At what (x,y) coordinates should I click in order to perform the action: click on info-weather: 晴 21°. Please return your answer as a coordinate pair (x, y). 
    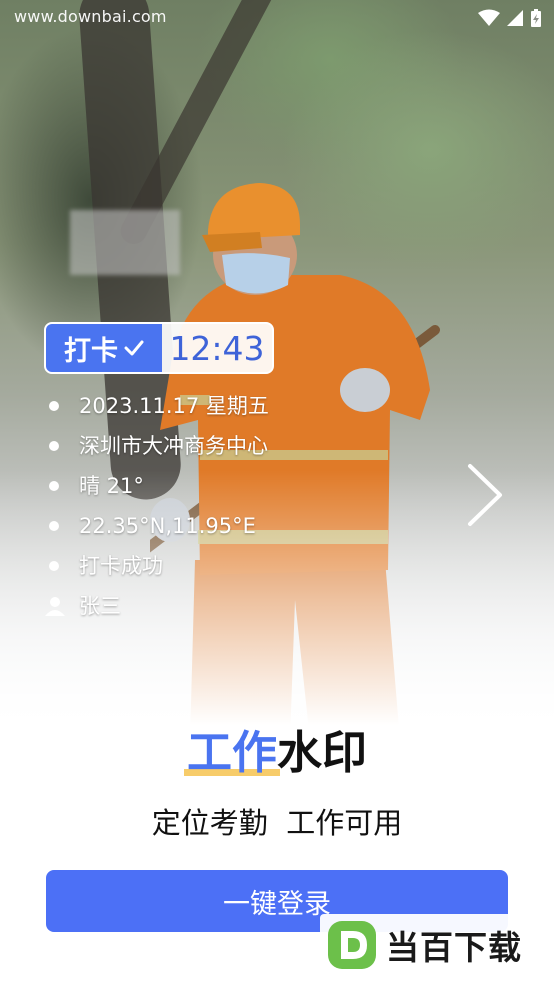
    Looking at the image, I should click on (111, 486).